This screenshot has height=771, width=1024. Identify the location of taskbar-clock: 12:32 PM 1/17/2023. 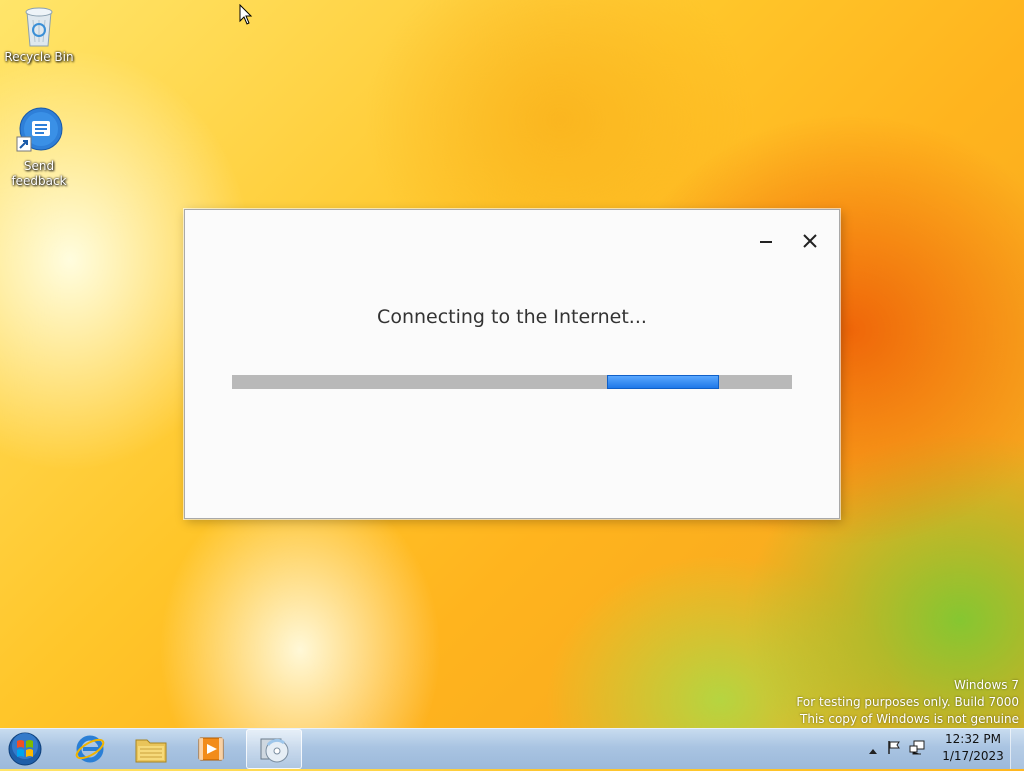
(973, 748).